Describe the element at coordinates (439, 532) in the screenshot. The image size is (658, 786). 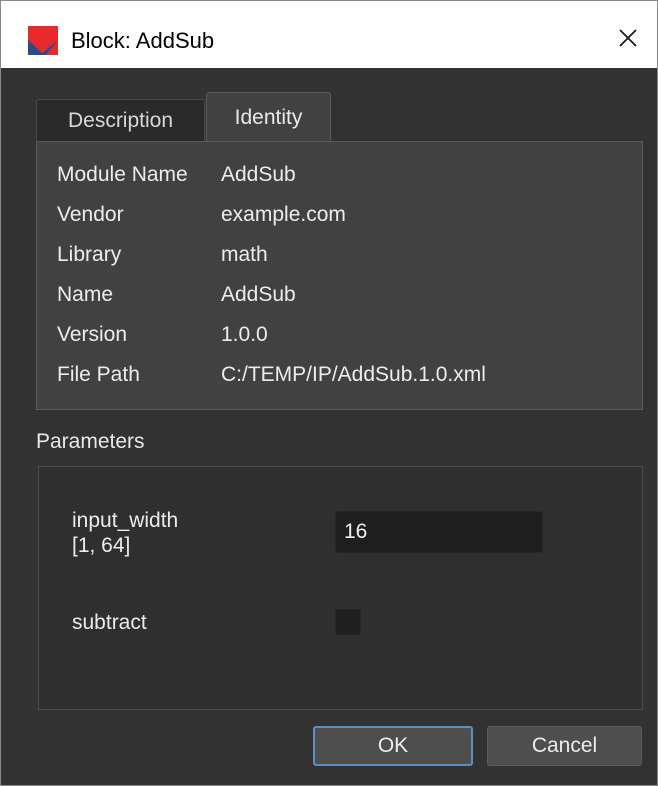
I see `input-width-field: 16` at that location.